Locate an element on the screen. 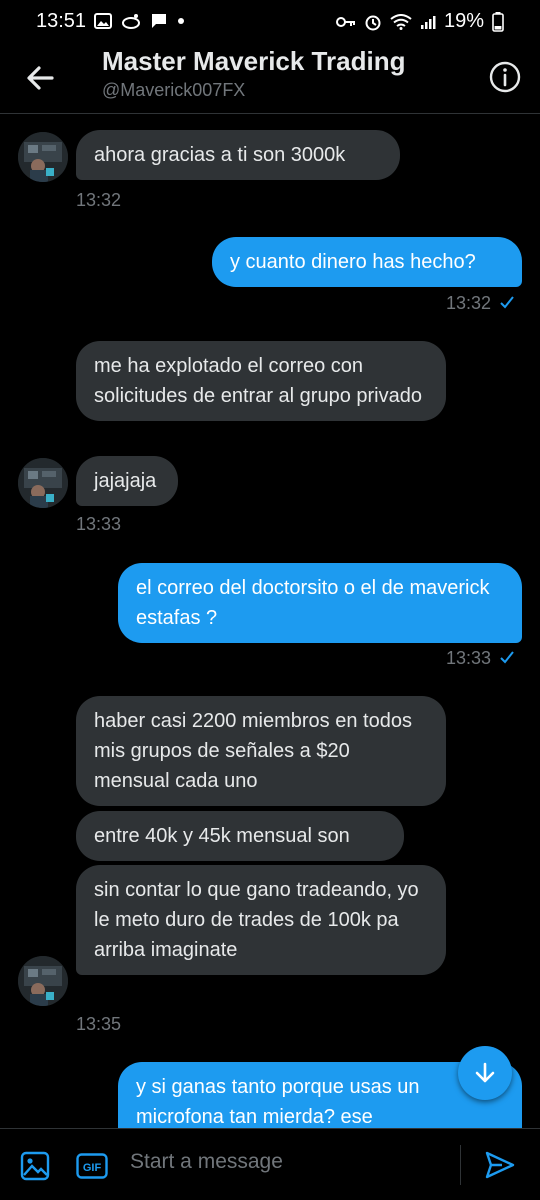  battery-percent: 19% is located at coordinates (463, 21).